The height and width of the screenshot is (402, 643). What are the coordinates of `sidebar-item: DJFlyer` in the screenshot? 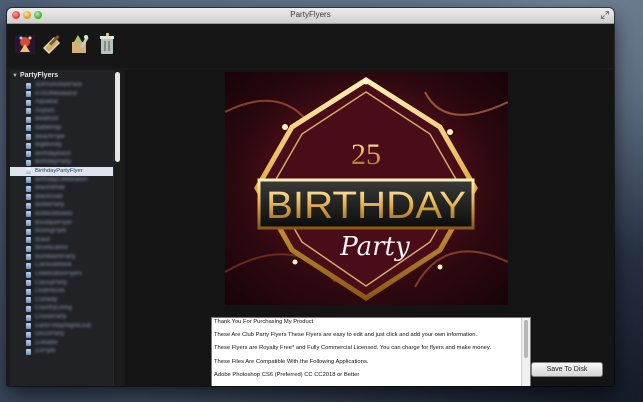 It's located at (62, 351).